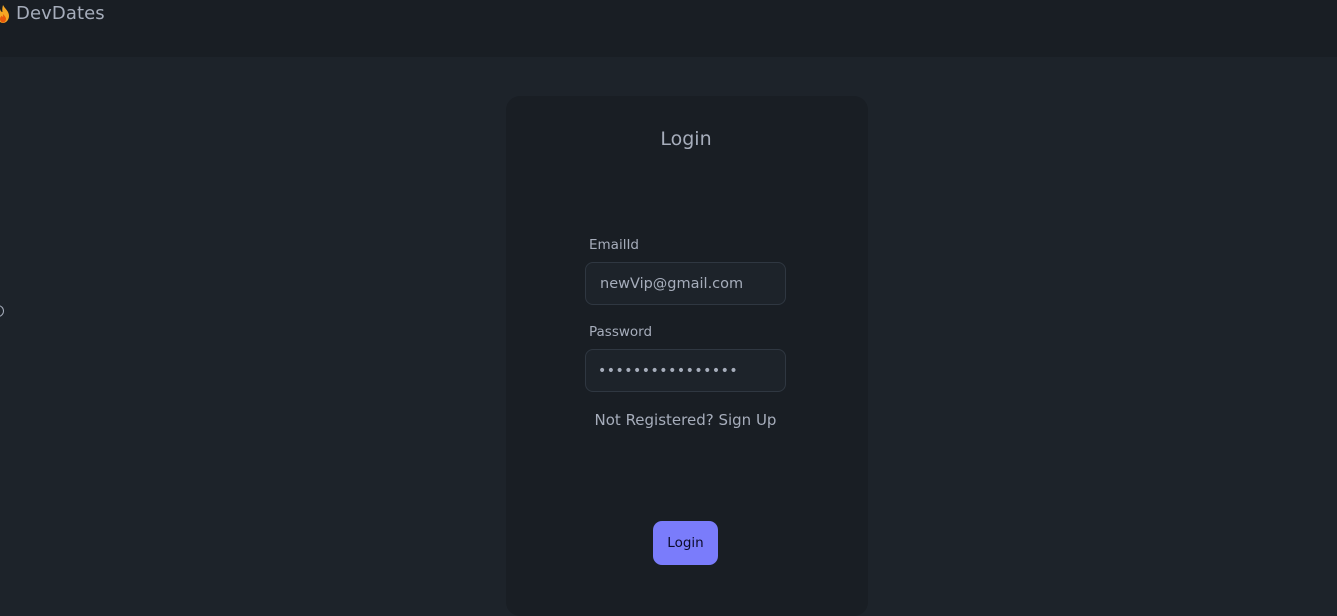 The image size is (1337, 616). What do you see at coordinates (621, 332) in the screenshot?
I see `password-label: Password` at bounding box center [621, 332].